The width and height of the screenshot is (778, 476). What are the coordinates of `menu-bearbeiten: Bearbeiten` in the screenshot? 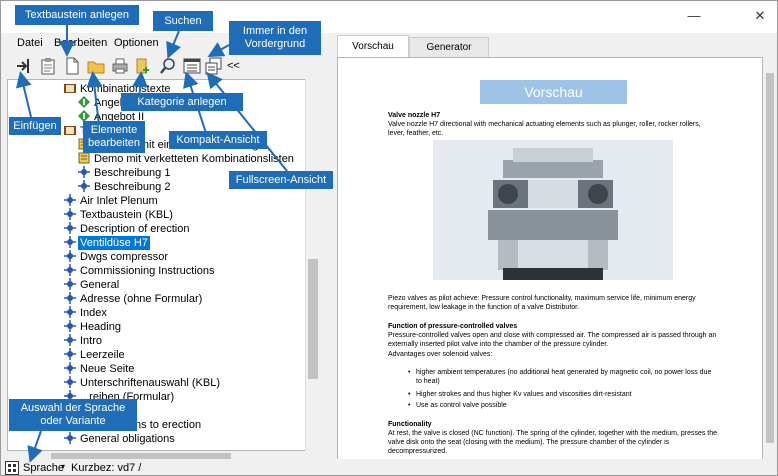 It's located at (80, 43).